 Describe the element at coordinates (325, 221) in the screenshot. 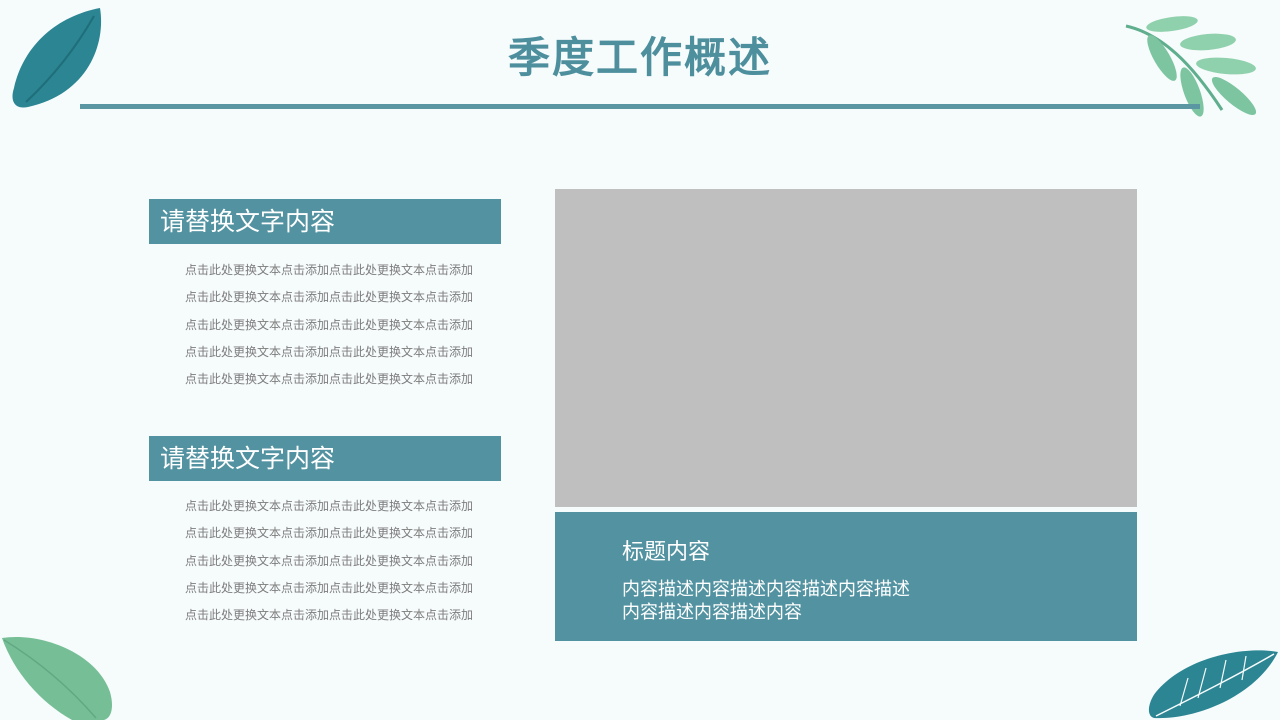

I see `section-heading-1: 请替换文字内容` at that location.